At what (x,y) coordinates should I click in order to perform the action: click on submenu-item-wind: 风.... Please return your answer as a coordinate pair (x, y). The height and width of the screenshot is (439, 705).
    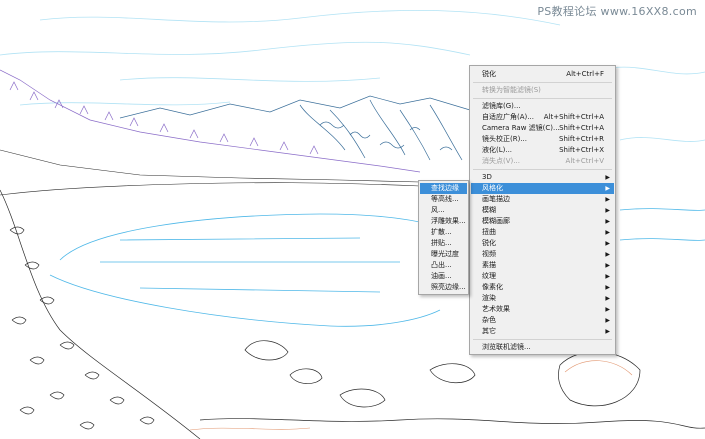
    Looking at the image, I should click on (443, 210).